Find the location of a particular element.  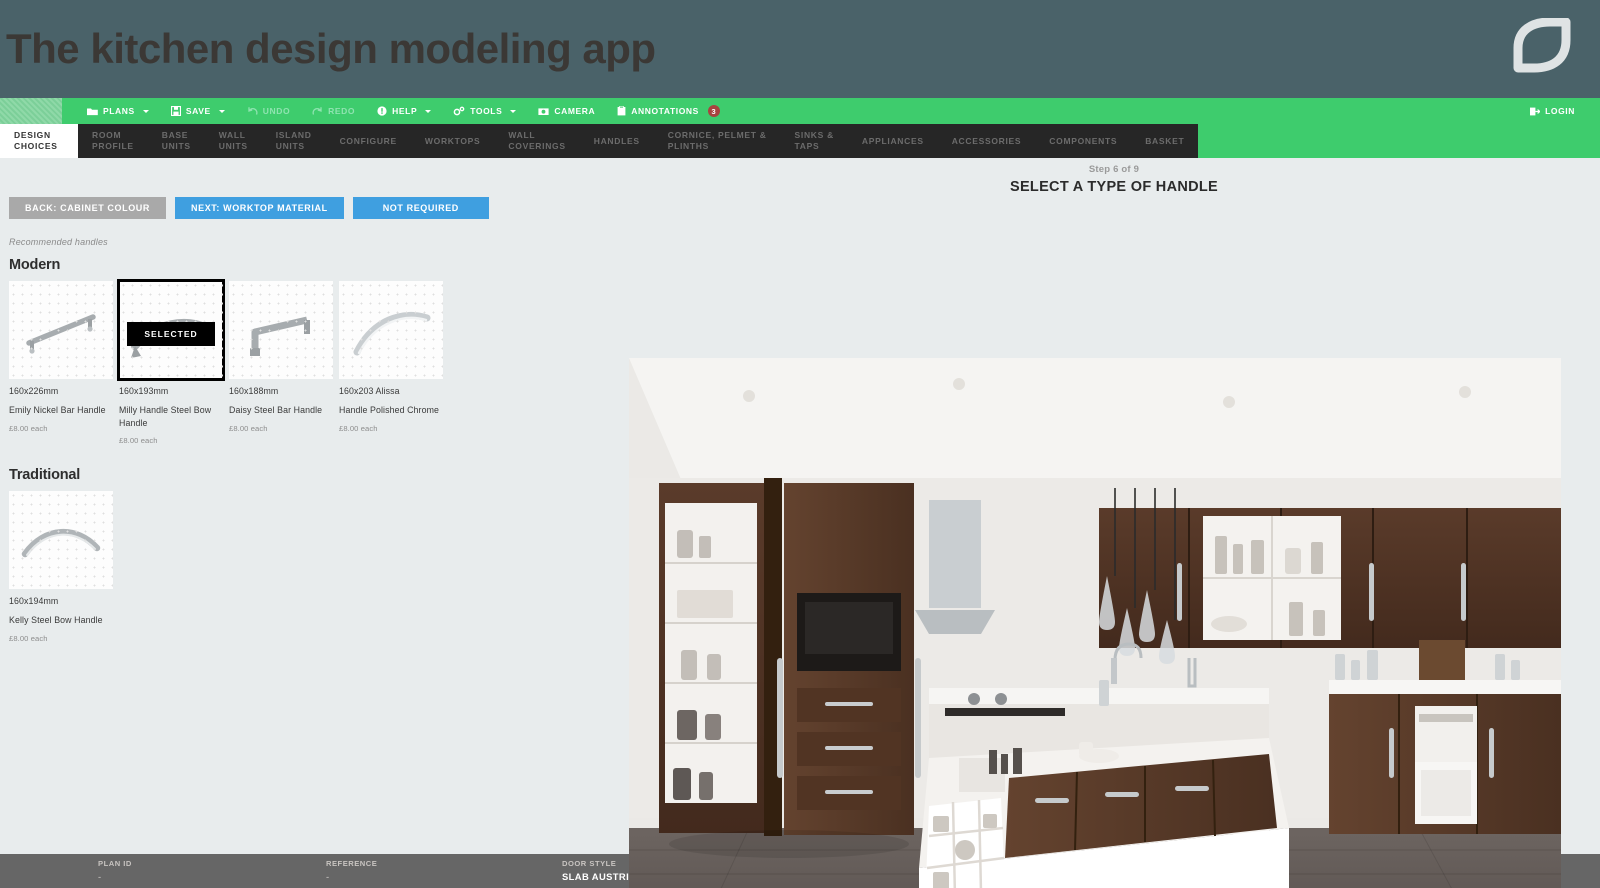

undo-arrow-icon is located at coordinates (252, 111).